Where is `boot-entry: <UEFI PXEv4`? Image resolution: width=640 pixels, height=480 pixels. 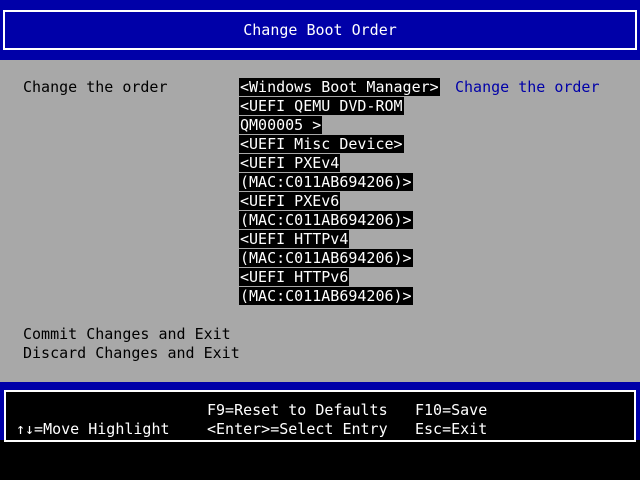
boot-entry: <UEFI PXEv4 is located at coordinates (290, 163).